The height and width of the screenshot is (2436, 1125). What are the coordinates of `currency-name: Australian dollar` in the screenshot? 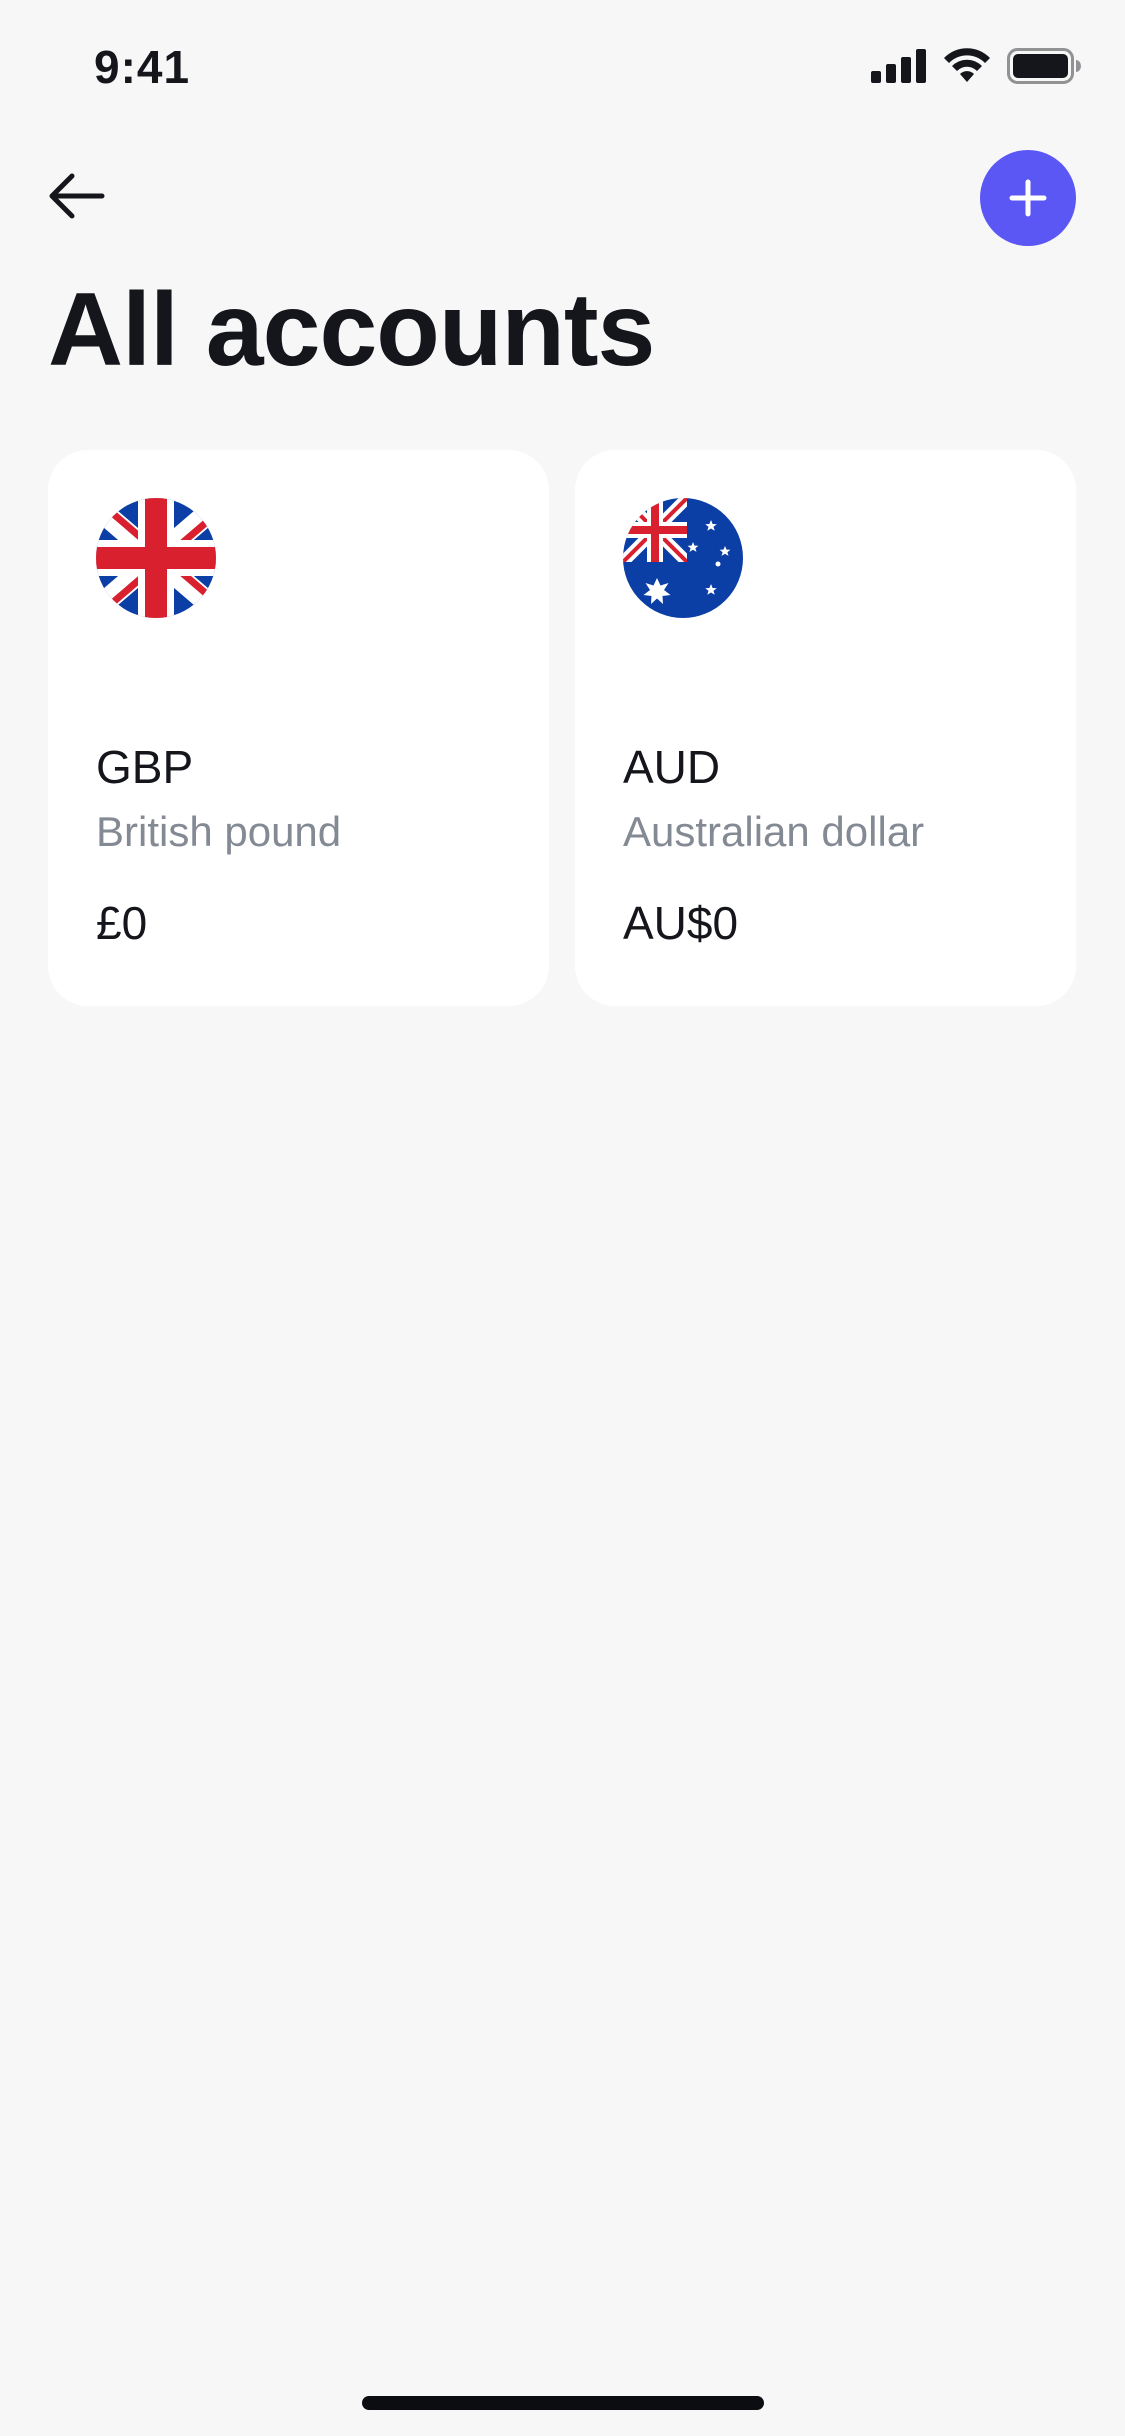 It's located at (774, 831).